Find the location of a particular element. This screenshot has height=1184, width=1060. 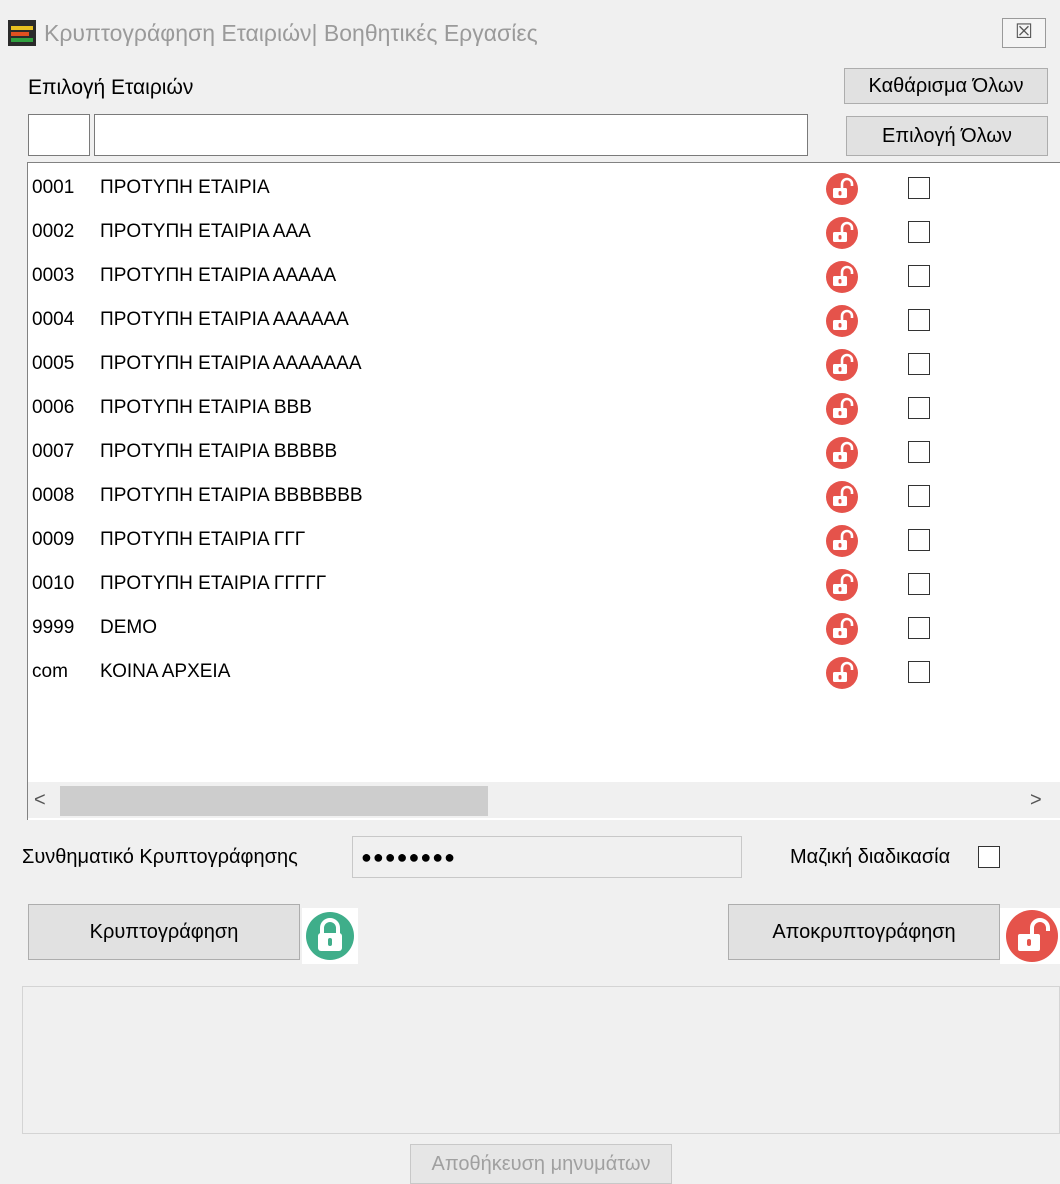

scroll-thumb is located at coordinates (274, 801).